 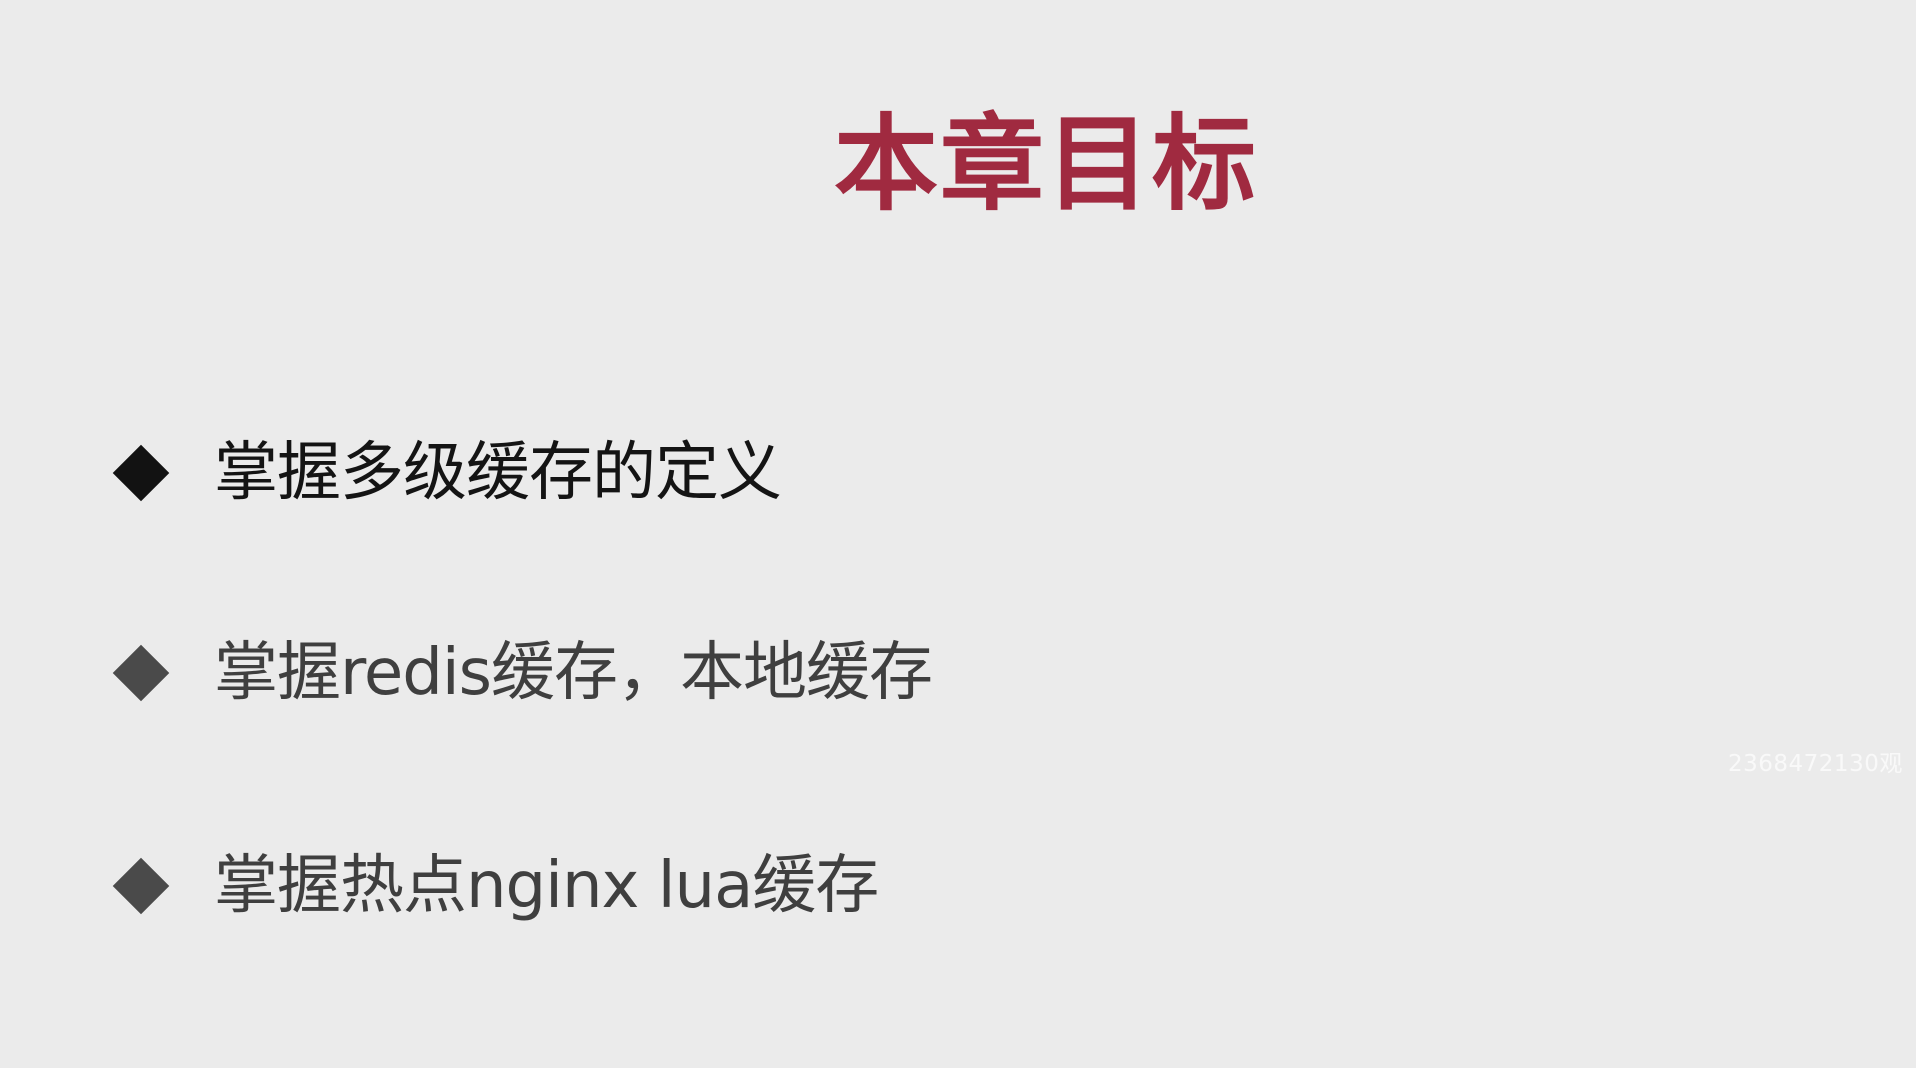 What do you see at coordinates (546, 886) in the screenshot?
I see `bullet-text: 掌握热点nginx lua缓存` at bounding box center [546, 886].